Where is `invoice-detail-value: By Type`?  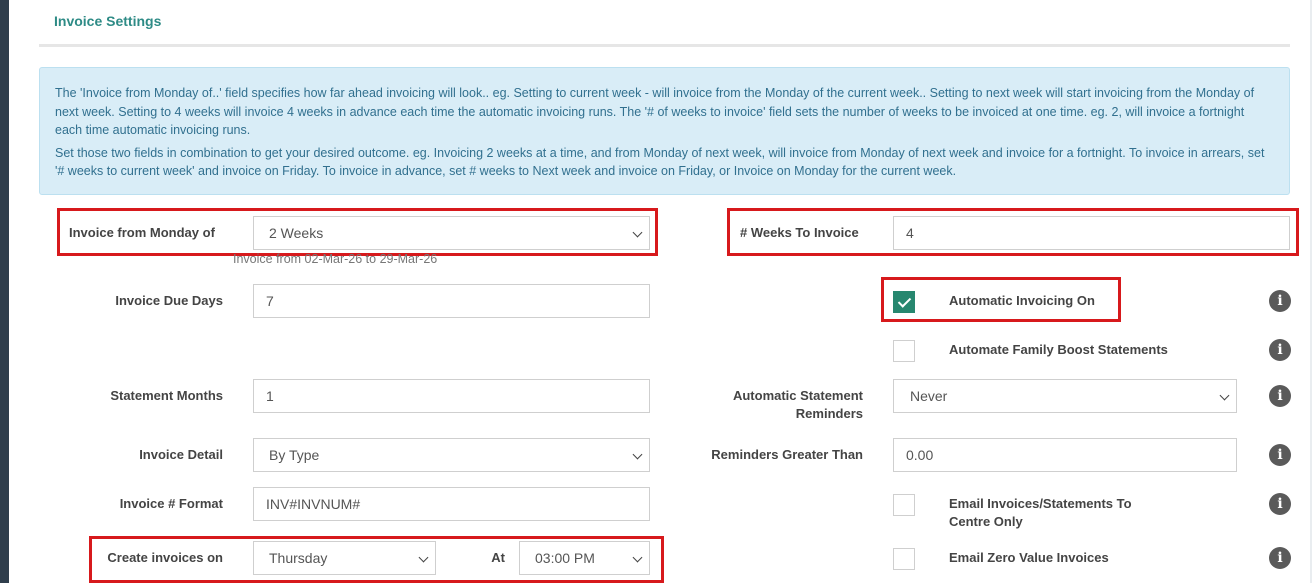
invoice-detail-value: By Type is located at coordinates (294, 455).